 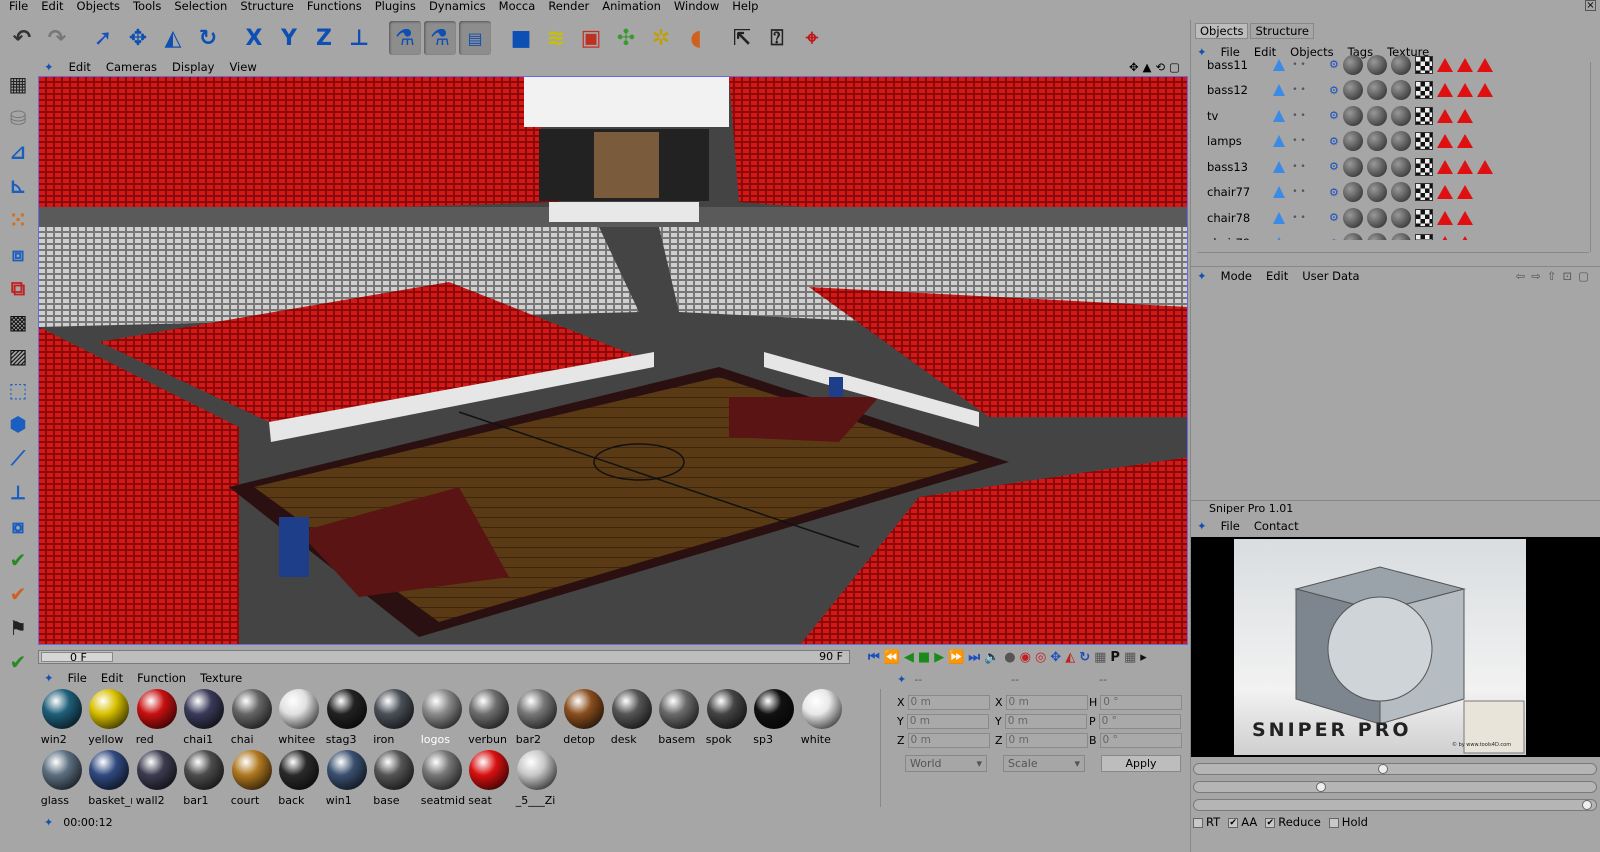 What do you see at coordinates (112, 678) in the screenshot?
I see `material-menu-edit: Edit` at bounding box center [112, 678].